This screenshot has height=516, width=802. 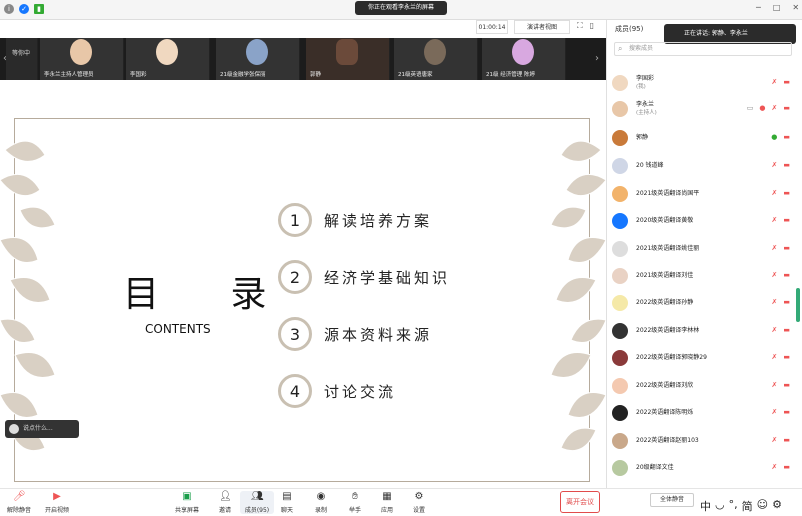 I want to click on video-tile: 21级金融学张保丽, so click(x=258, y=59).